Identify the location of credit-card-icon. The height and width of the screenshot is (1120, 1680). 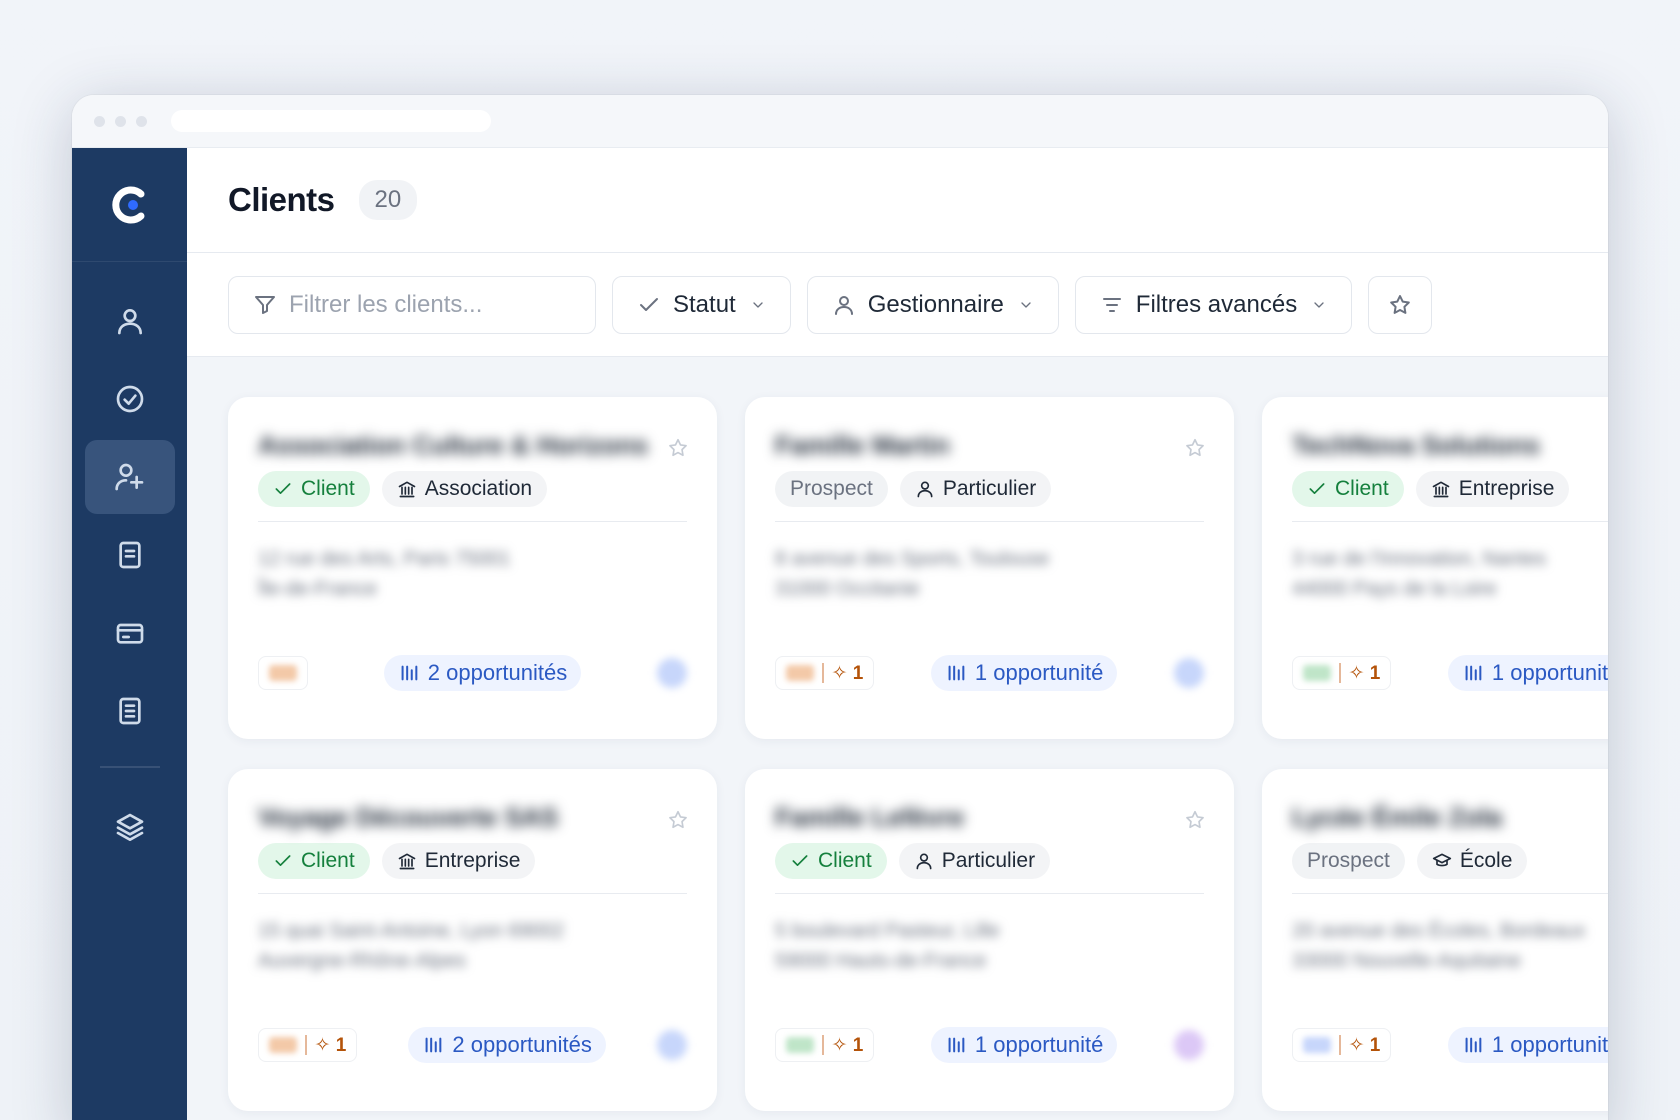
(129, 633).